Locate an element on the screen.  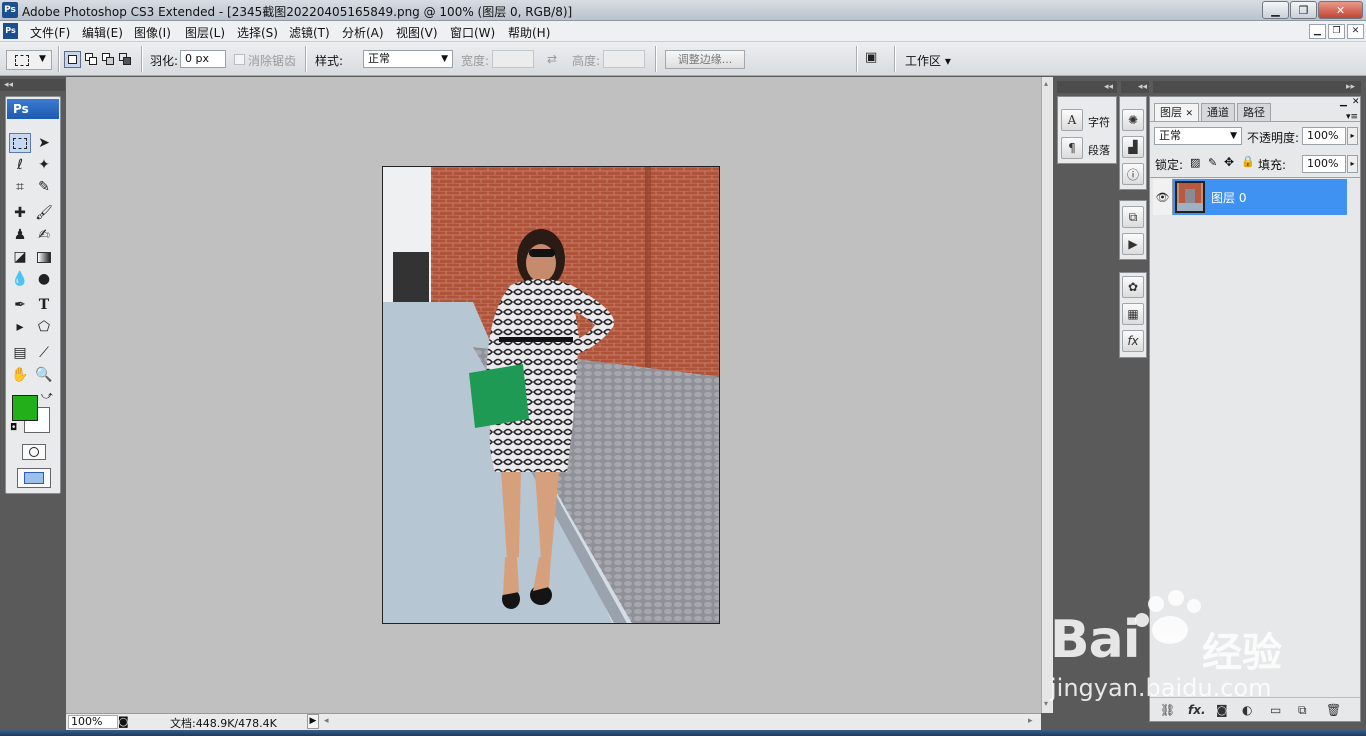
menu-filter: 滤镜(T) is located at coordinates (309, 32).